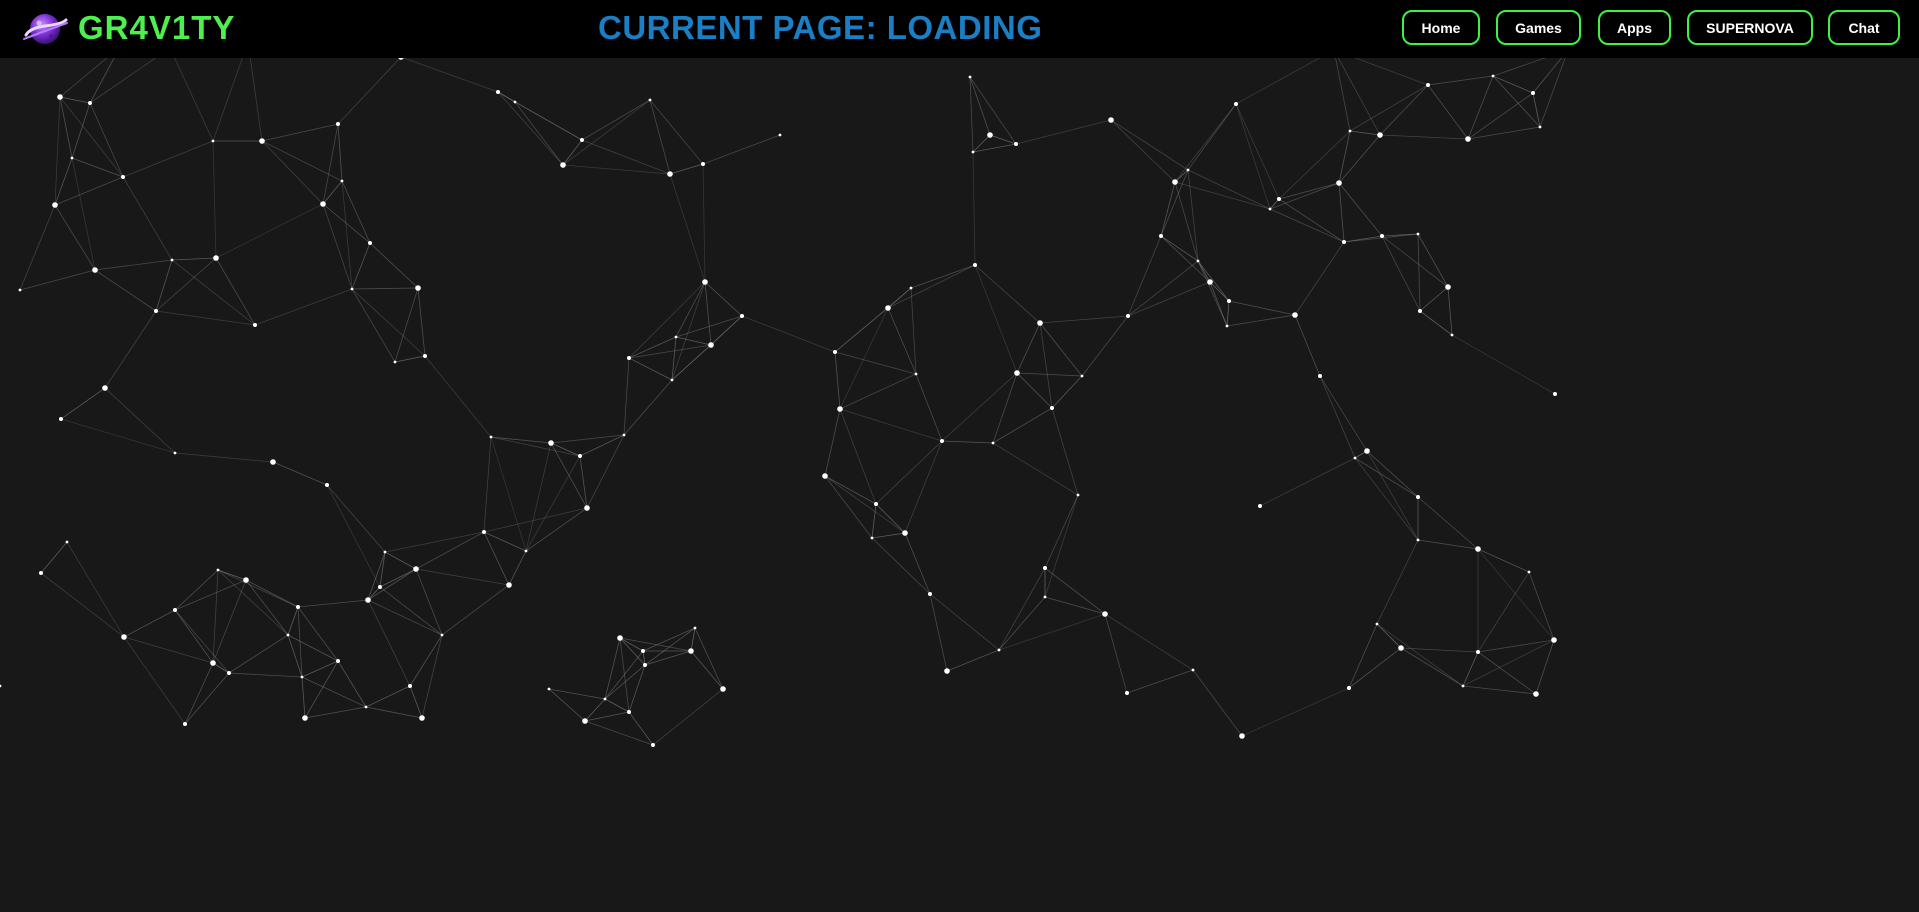  What do you see at coordinates (1441, 27) in the screenshot?
I see `nav-home-button: Home` at bounding box center [1441, 27].